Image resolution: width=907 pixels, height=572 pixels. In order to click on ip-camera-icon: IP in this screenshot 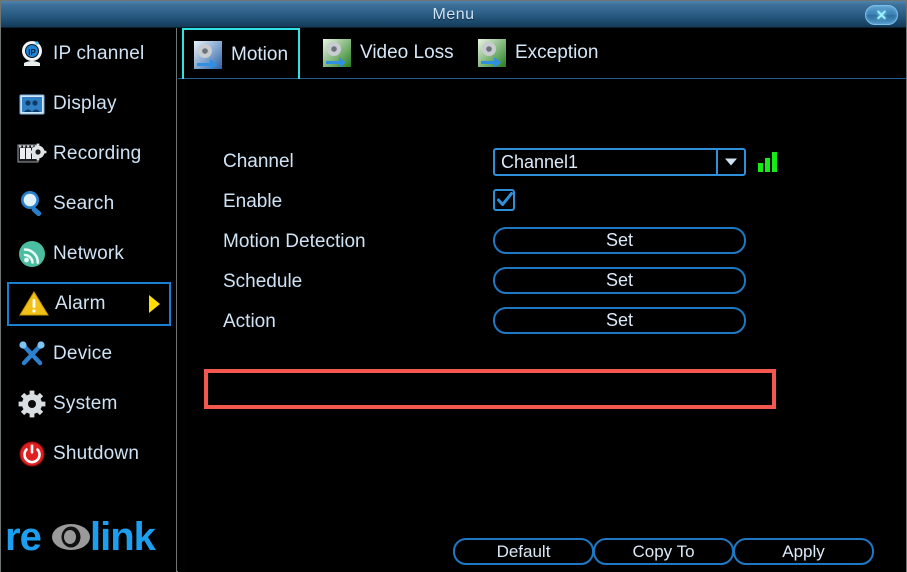, I will do `click(32, 54)`.